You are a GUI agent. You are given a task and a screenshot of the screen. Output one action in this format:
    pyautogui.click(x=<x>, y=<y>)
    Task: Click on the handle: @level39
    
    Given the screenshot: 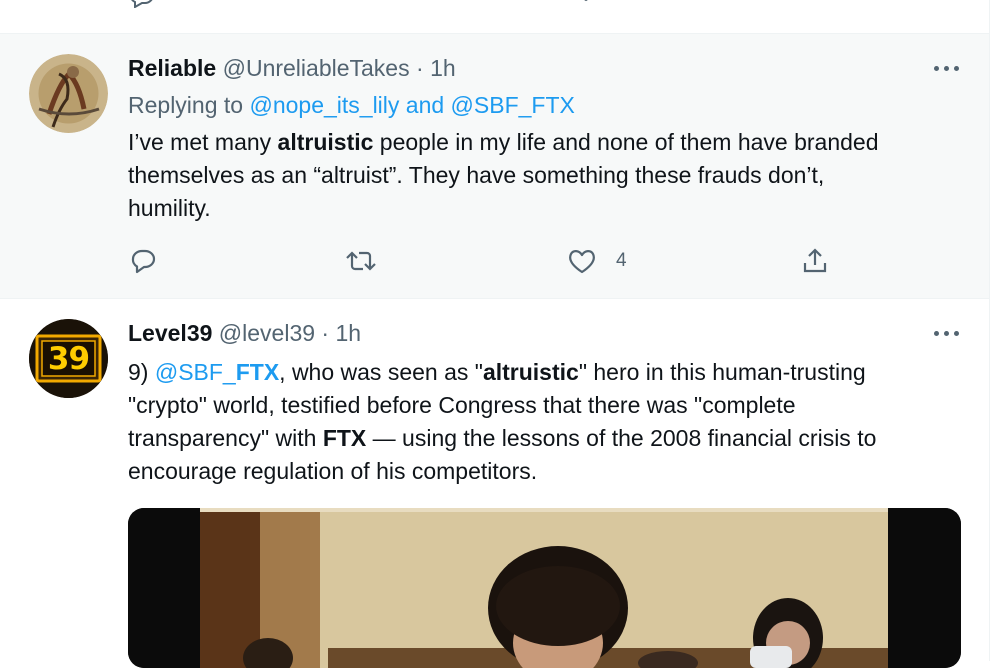 What is the action you would take?
    pyautogui.click(x=267, y=333)
    